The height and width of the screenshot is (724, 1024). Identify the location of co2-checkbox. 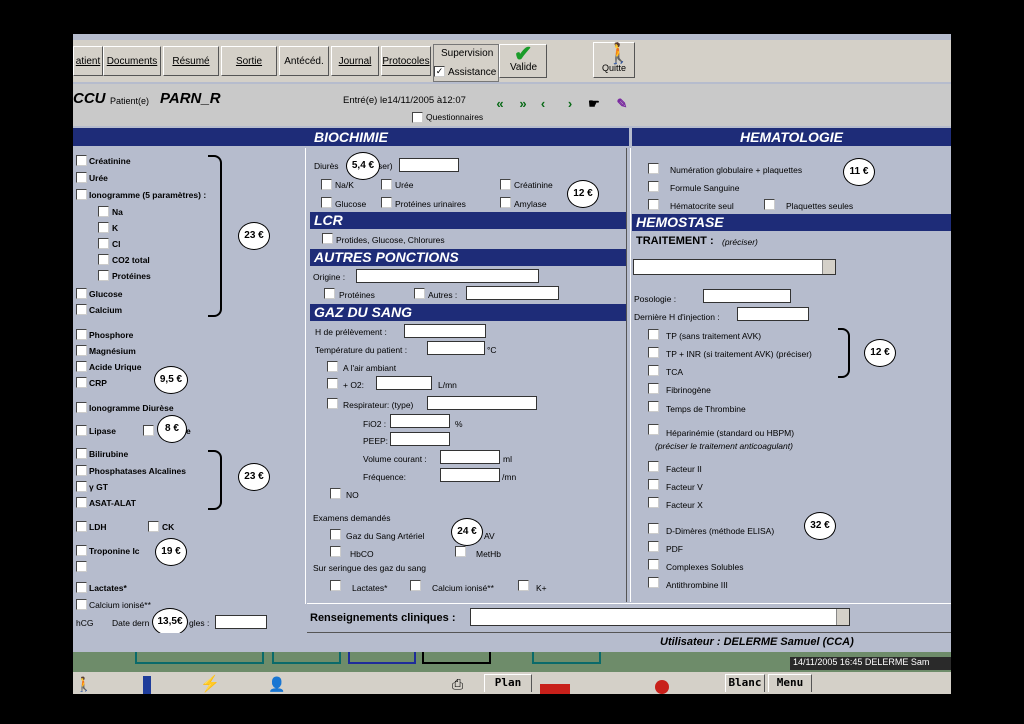
(103, 259).